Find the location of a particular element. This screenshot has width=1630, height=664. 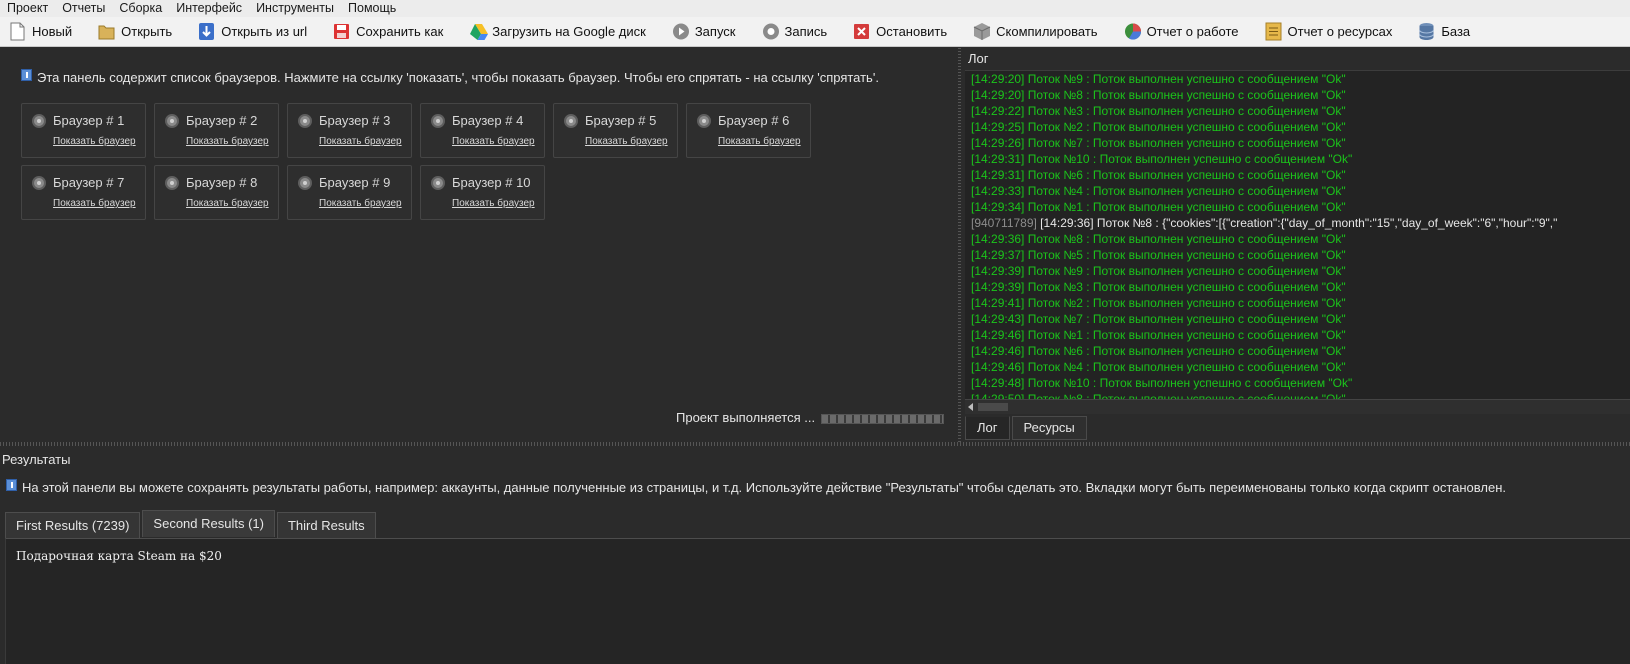

save-as-button: Сохранить как is located at coordinates (388, 32).